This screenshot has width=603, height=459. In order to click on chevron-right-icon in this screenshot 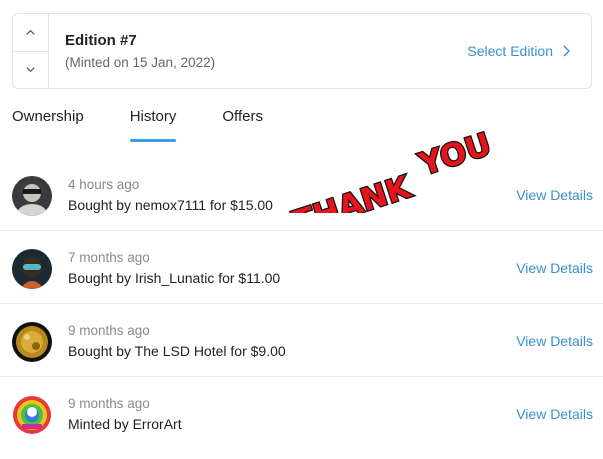, I will do `click(566, 51)`.